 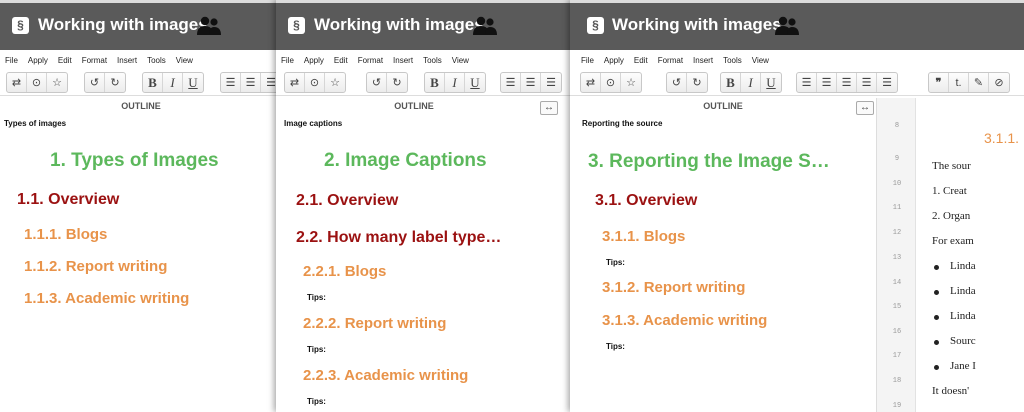 I want to click on outline-heading-2: 3.1. Overview, so click(x=646, y=201).